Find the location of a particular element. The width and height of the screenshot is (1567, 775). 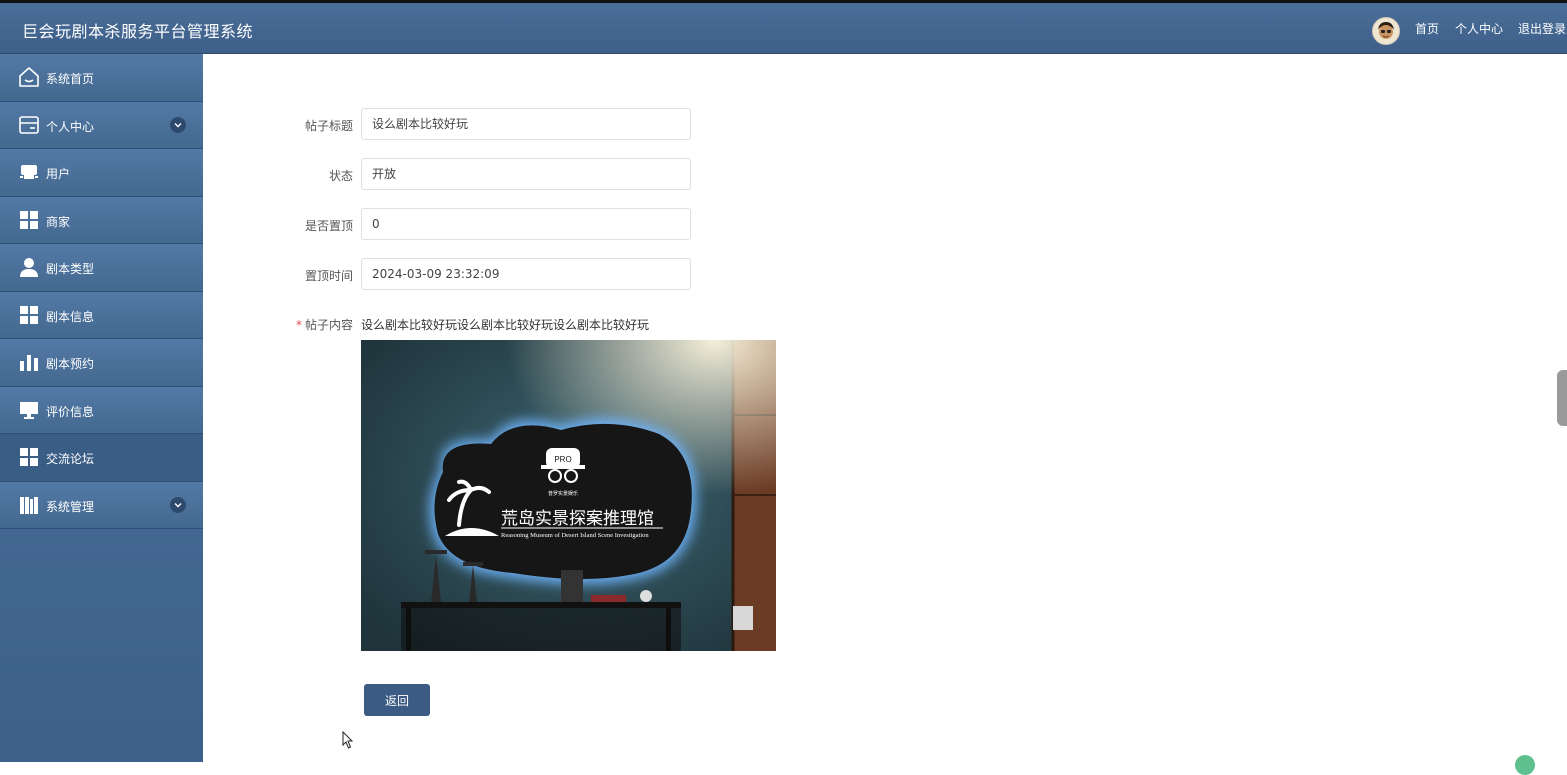

header-logout-link: 退出登录 is located at coordinates (1542, 28).